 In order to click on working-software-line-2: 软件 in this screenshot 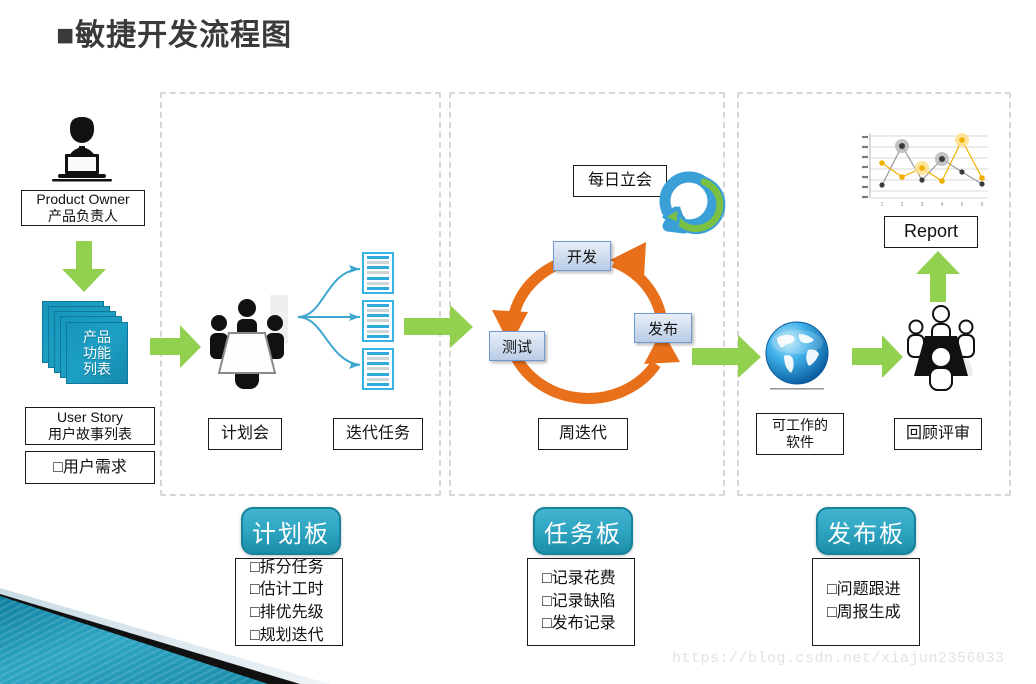, I will do `click(800, 442)`.